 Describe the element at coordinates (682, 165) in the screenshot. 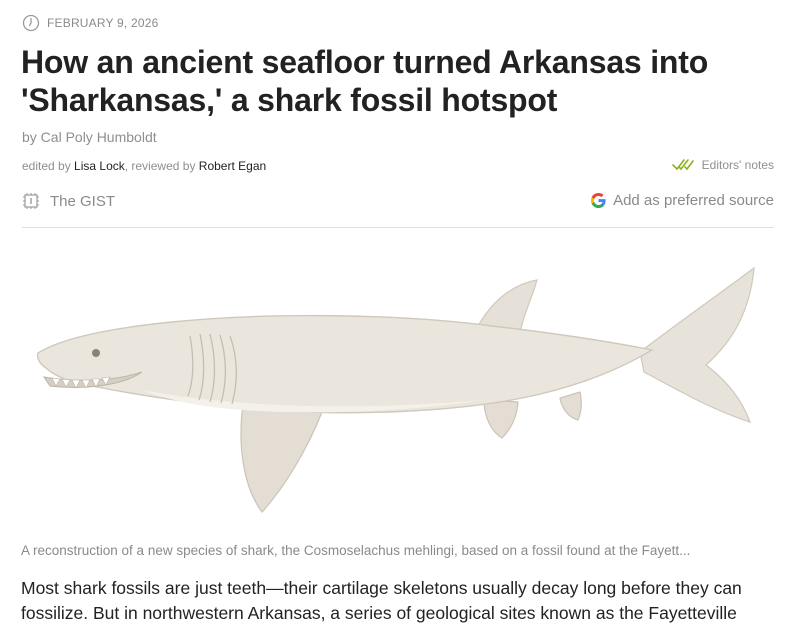

I see `double-check-icon` at that location.